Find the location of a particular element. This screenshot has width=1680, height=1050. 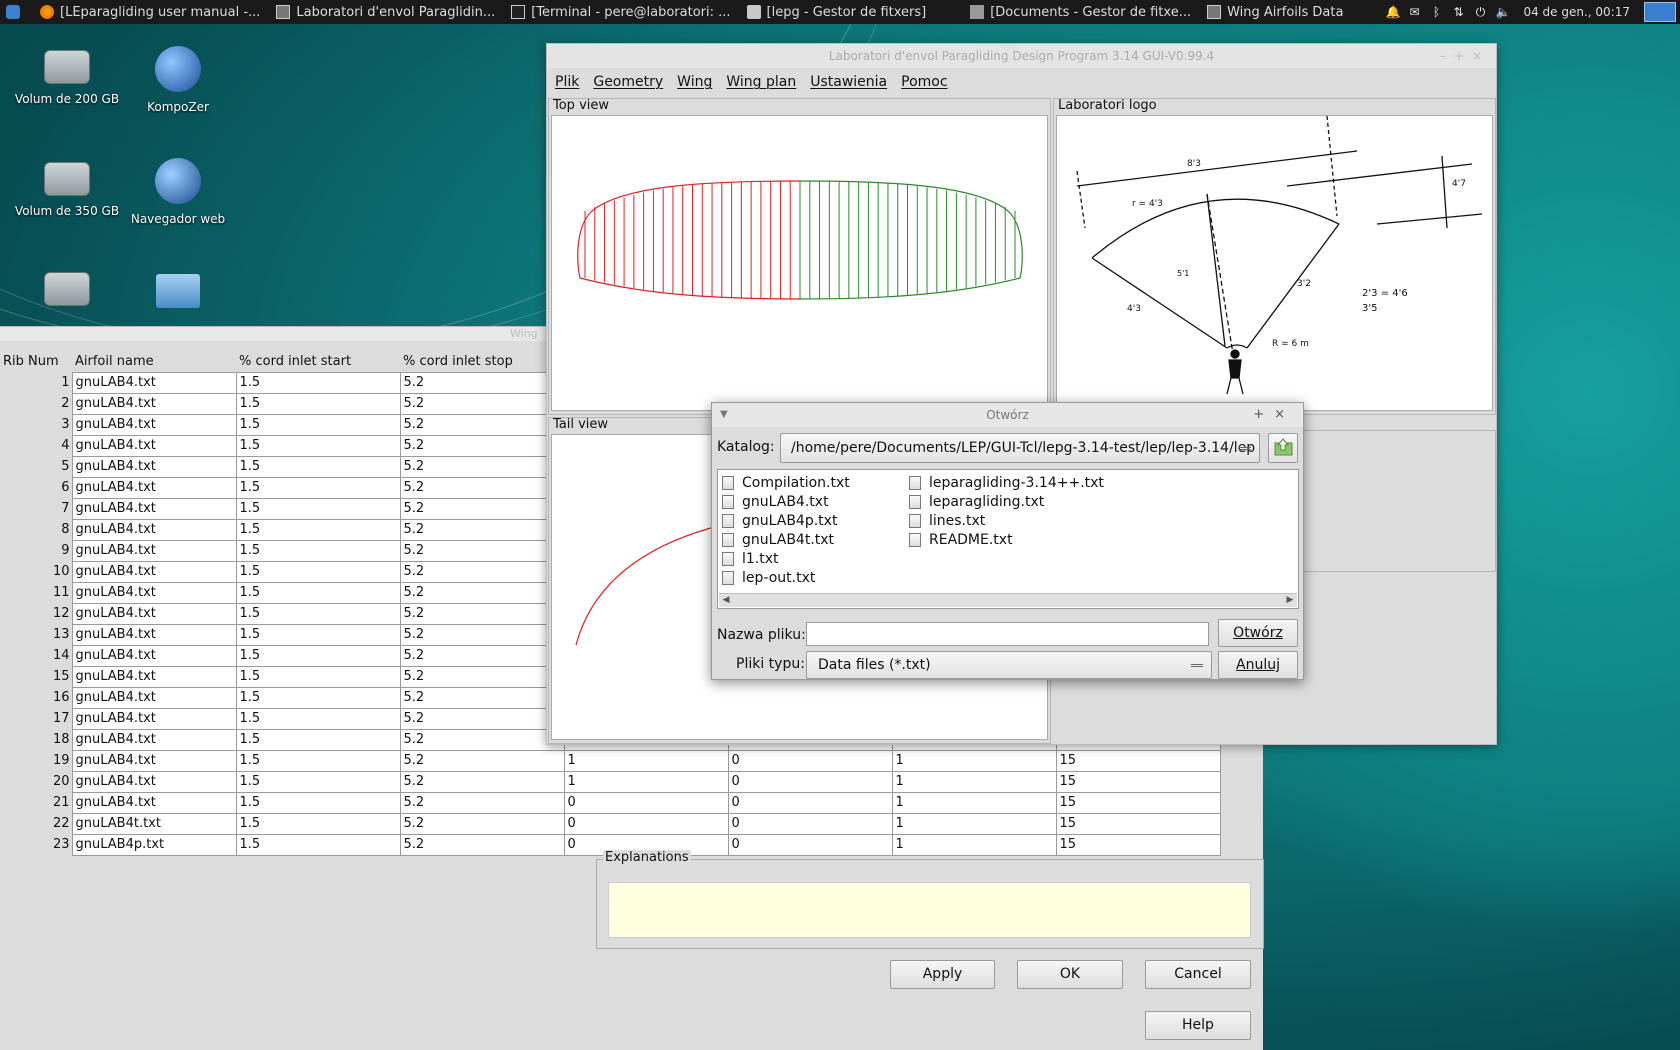

menu-wing: Wing is located at coordinates (694, 82).